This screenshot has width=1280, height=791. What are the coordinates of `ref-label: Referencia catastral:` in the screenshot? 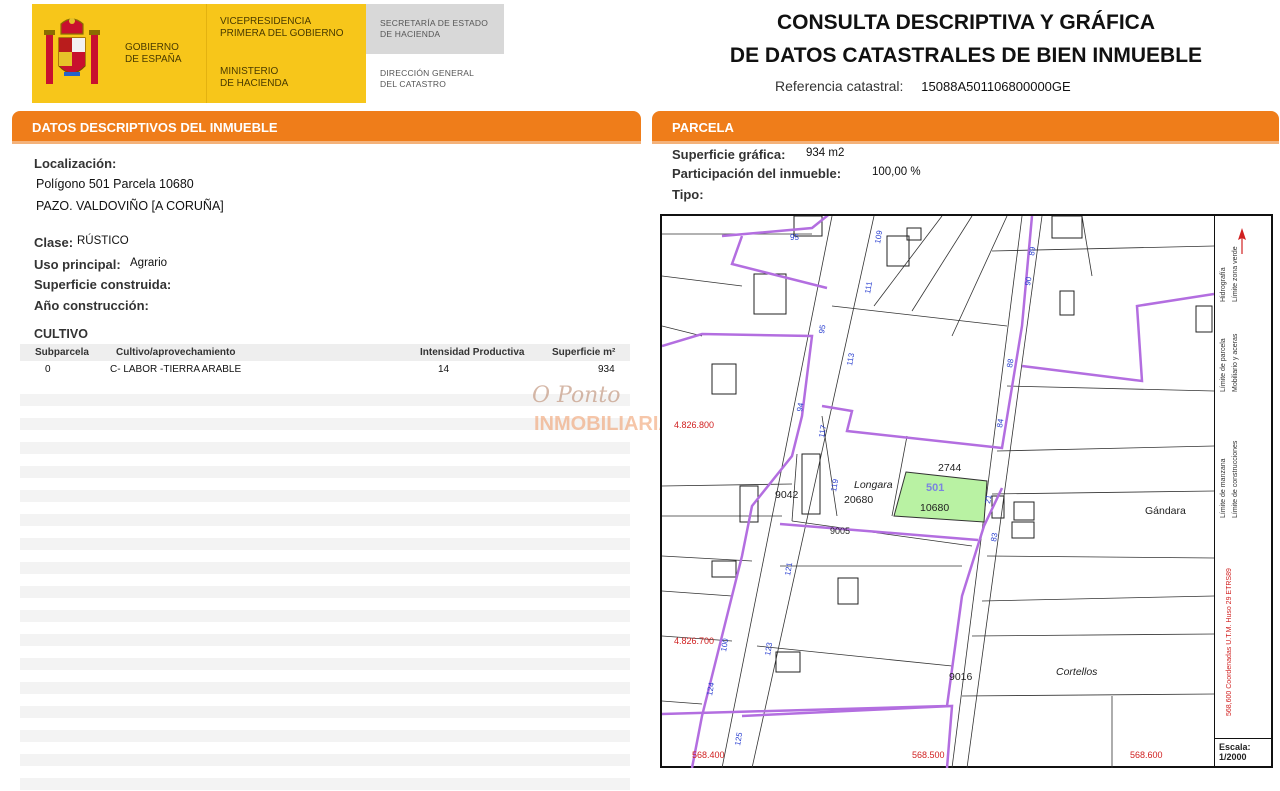 It's located at (839, 86).